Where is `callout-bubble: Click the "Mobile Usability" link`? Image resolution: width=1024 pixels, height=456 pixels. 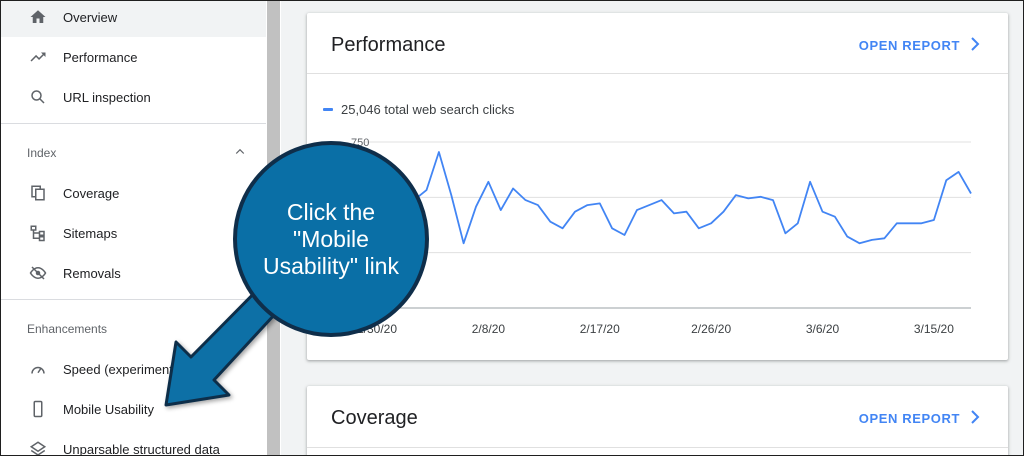
callout-bubble: Click the "Mobile Usability" link is located at coordinates (331, 239).